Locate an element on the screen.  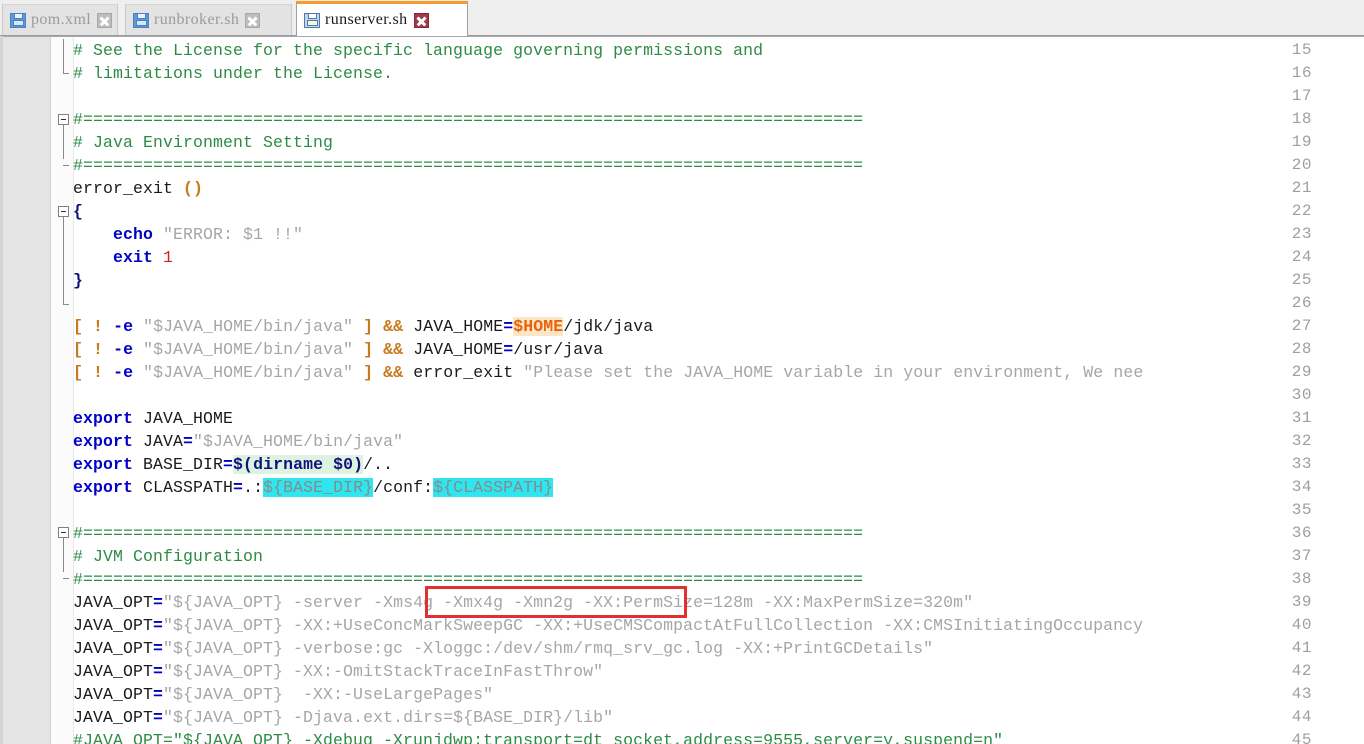
code-line-19: # Java Environment Setting is located at coordinates (203, 142).